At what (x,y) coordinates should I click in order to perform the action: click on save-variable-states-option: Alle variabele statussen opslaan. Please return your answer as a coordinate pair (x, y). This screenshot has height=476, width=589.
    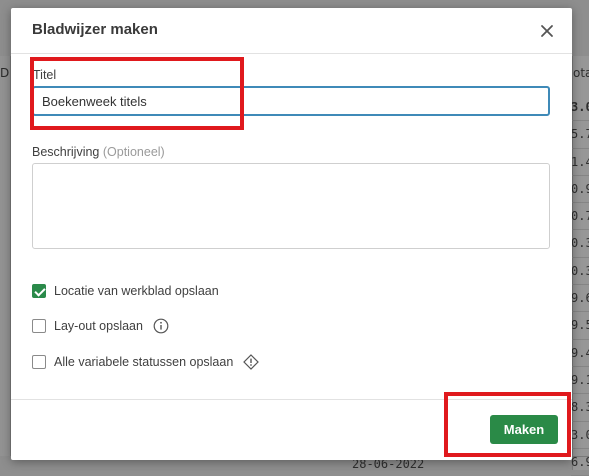
    Looking at the image, I should click on (146, 362).